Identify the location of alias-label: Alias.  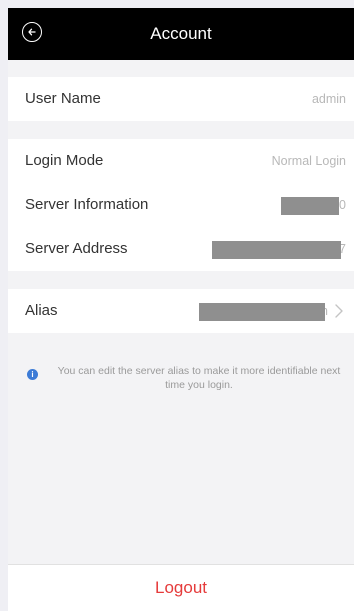
(41, 310).